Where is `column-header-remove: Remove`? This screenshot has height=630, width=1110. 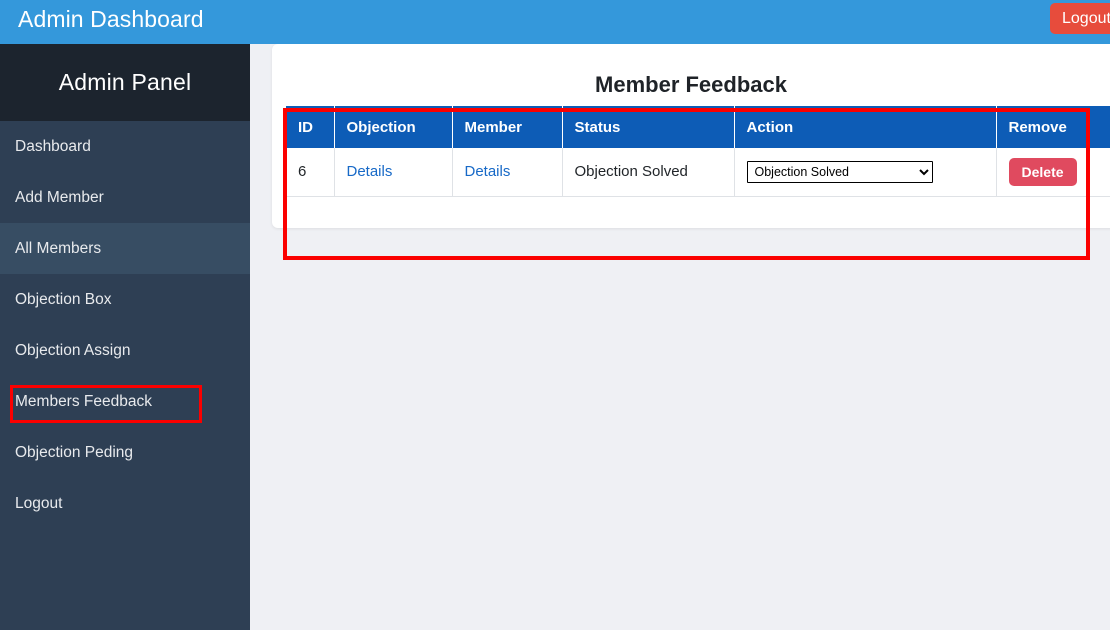 column-header-remove: Remove is located at coordinates (1053, 127).